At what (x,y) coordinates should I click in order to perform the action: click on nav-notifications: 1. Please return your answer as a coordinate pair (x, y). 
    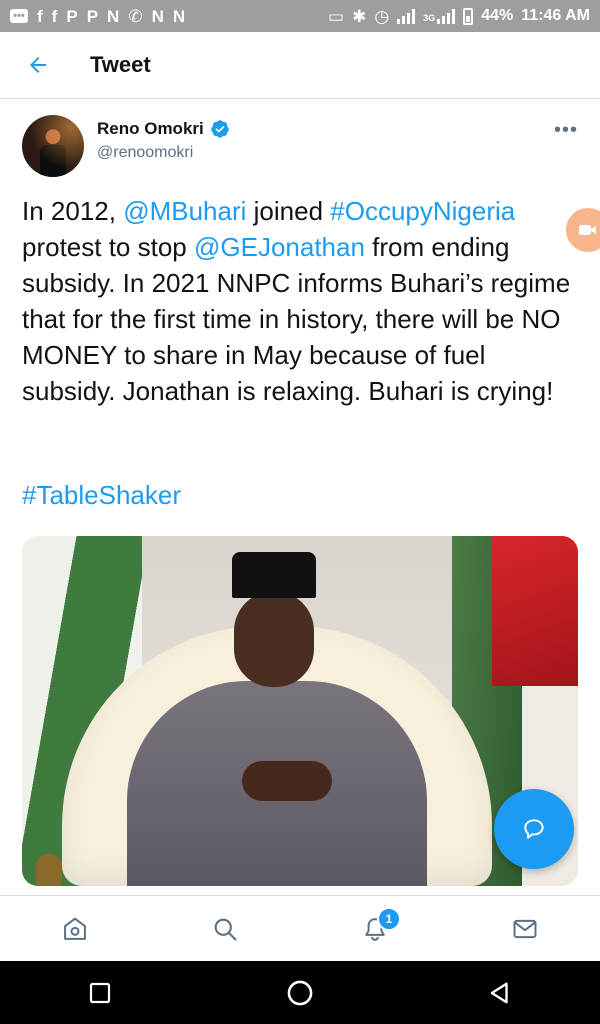
    Looking at the image, I should click on (375, 929).